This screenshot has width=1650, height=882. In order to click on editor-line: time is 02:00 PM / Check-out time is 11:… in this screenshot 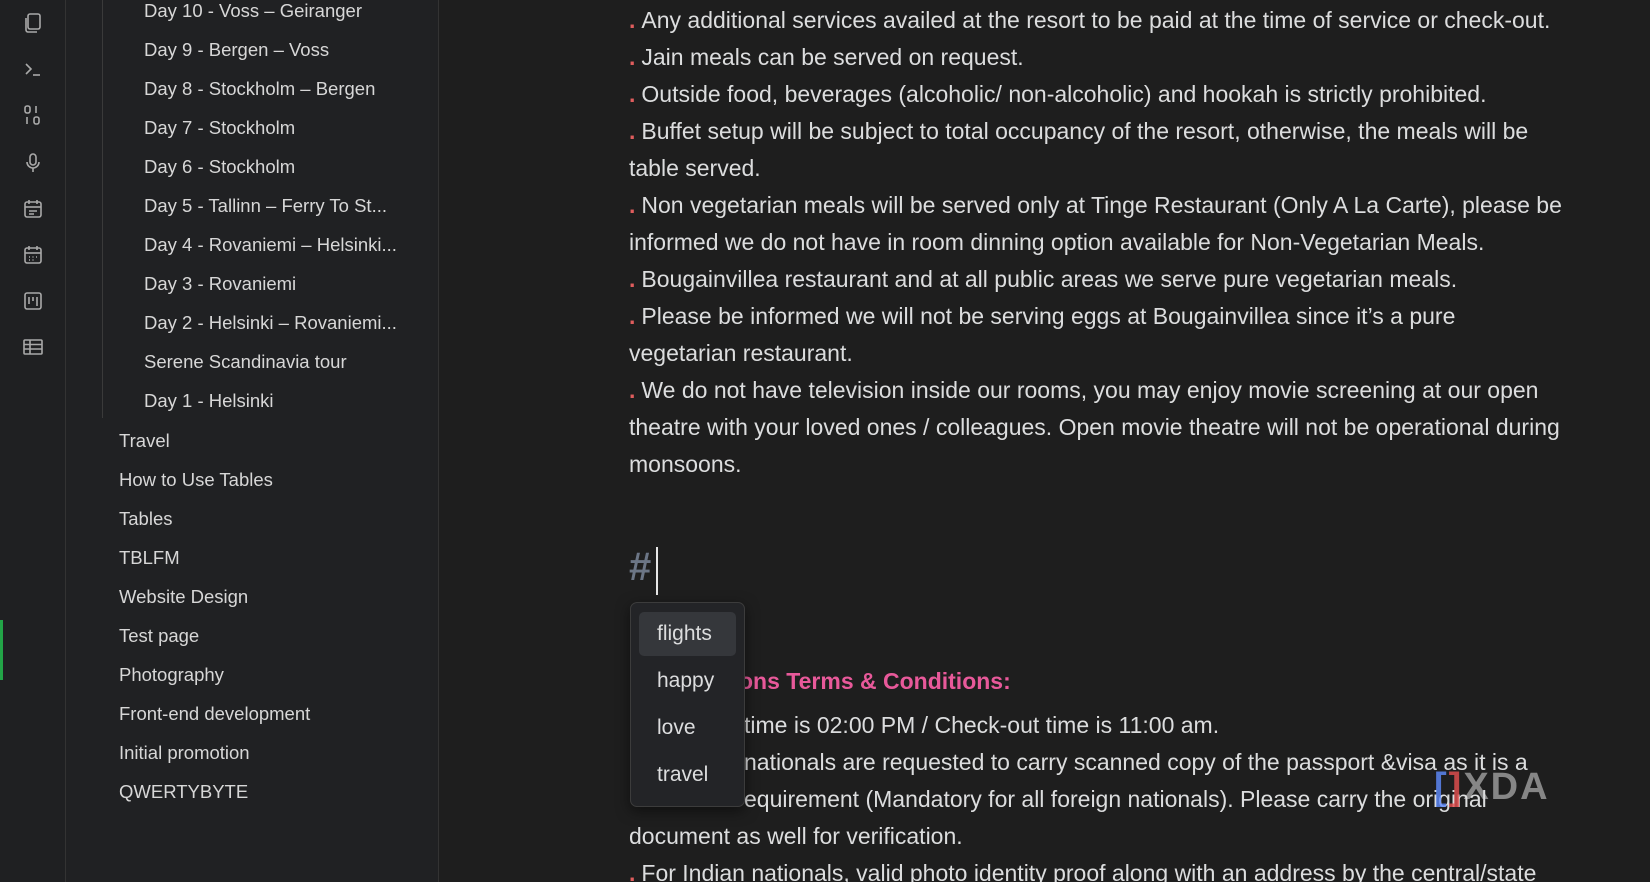, I will do `click(982, 725)`.